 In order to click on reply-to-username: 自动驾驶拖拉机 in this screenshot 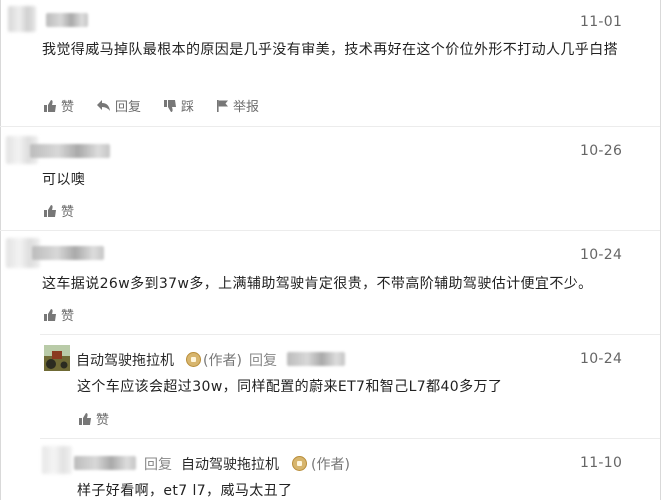, I will do `click(230, 464)`.